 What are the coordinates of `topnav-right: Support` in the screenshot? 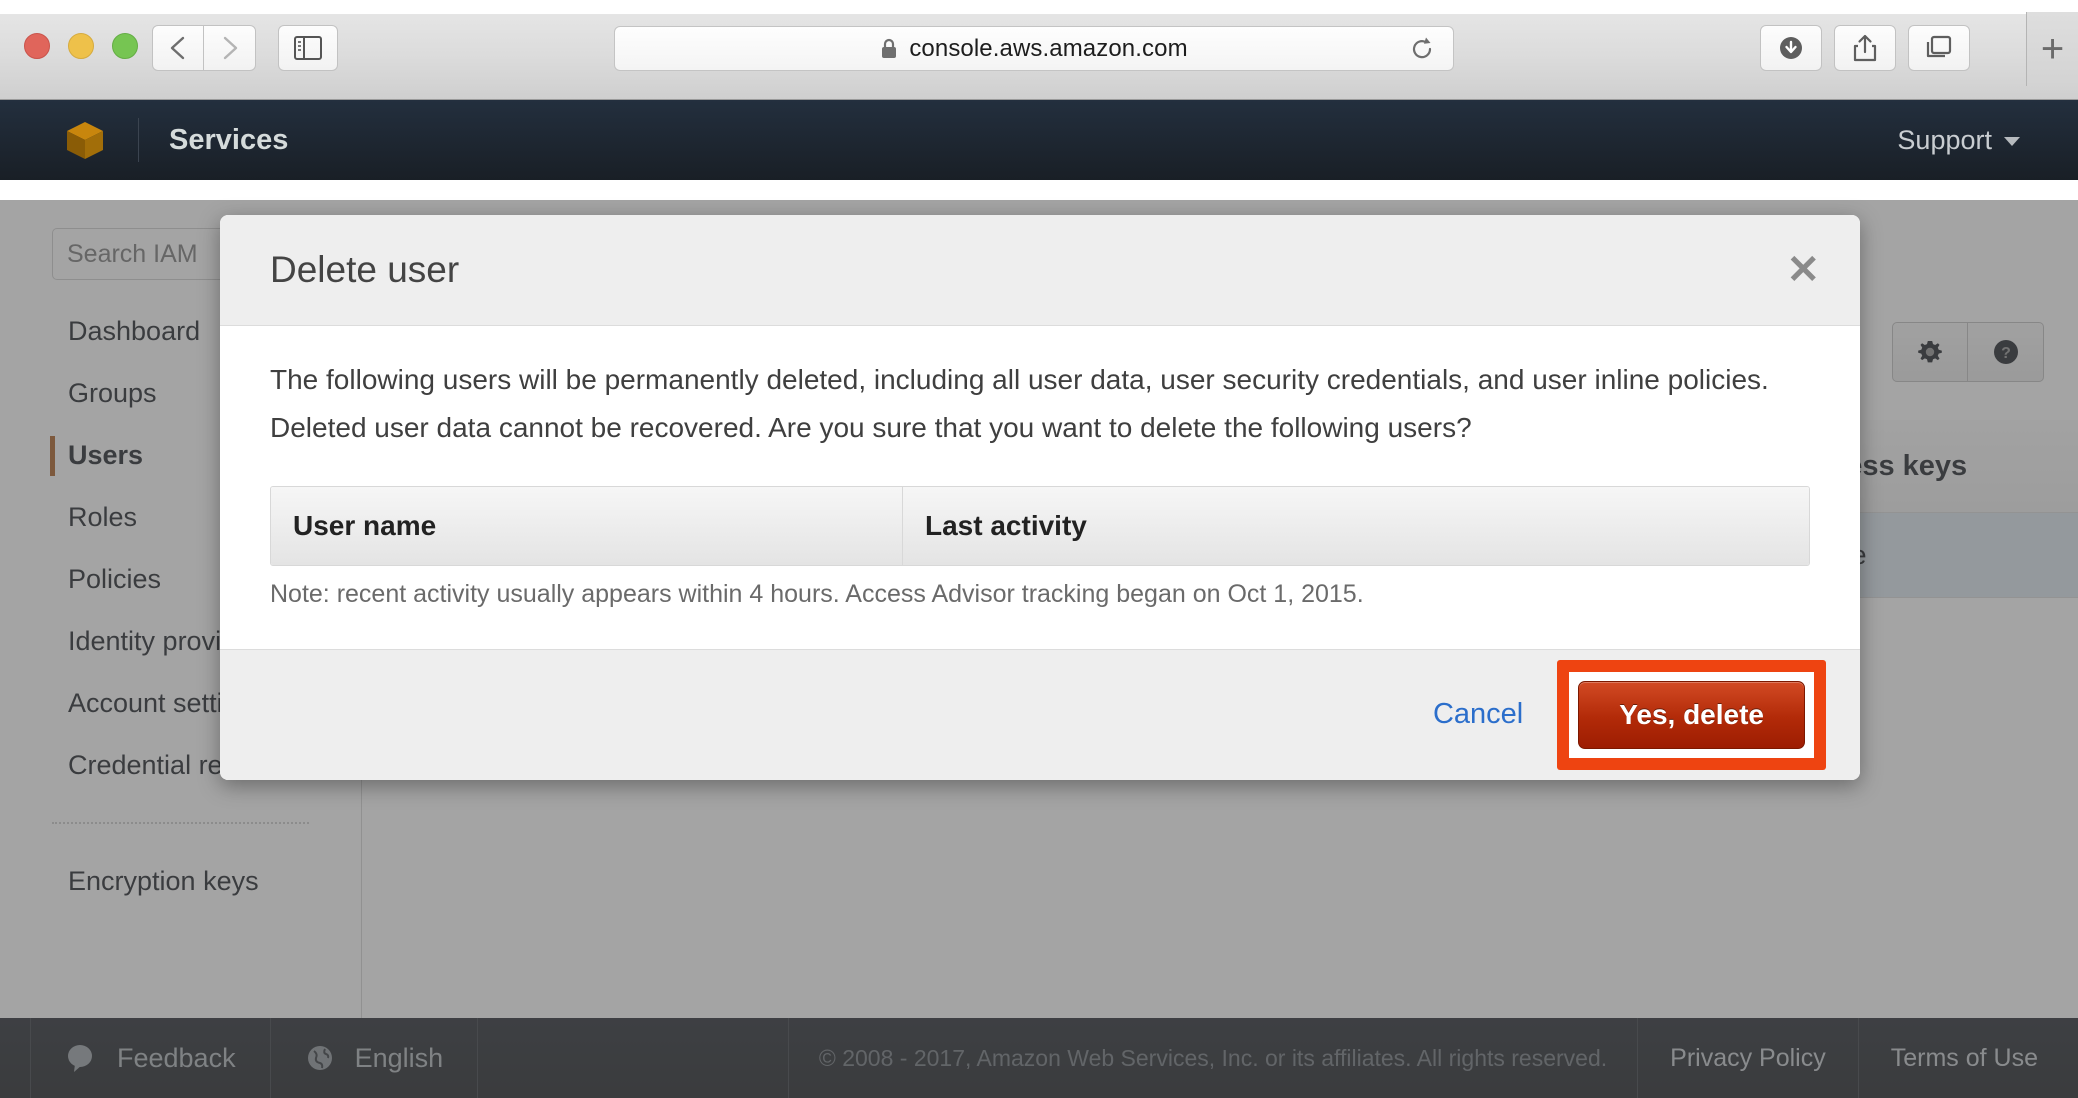 It's located at (1958, 140).